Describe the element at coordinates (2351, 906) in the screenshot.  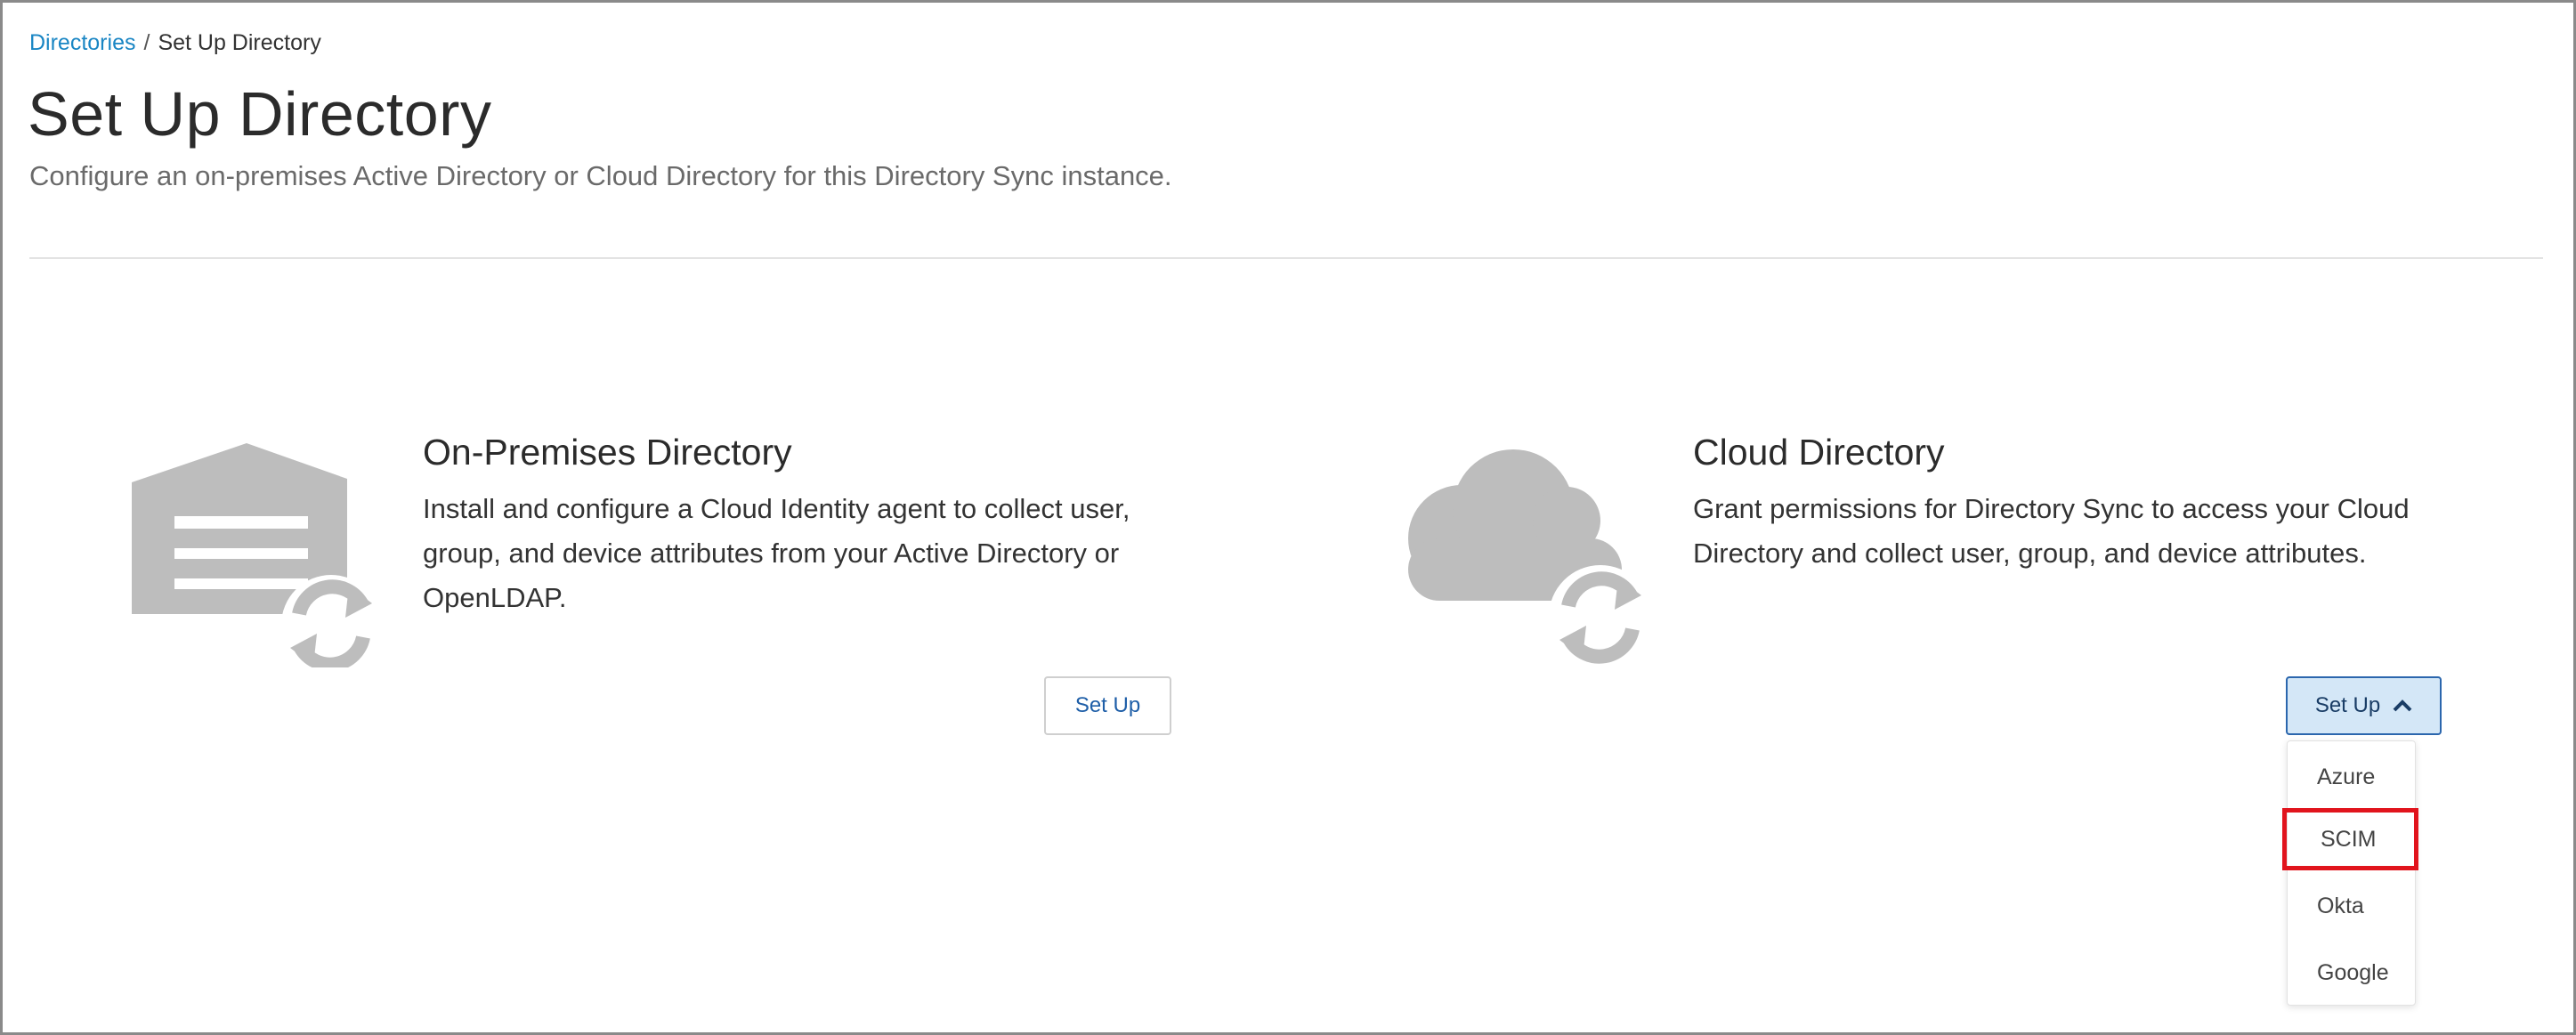
I see `option-okta: Okta` at that location.